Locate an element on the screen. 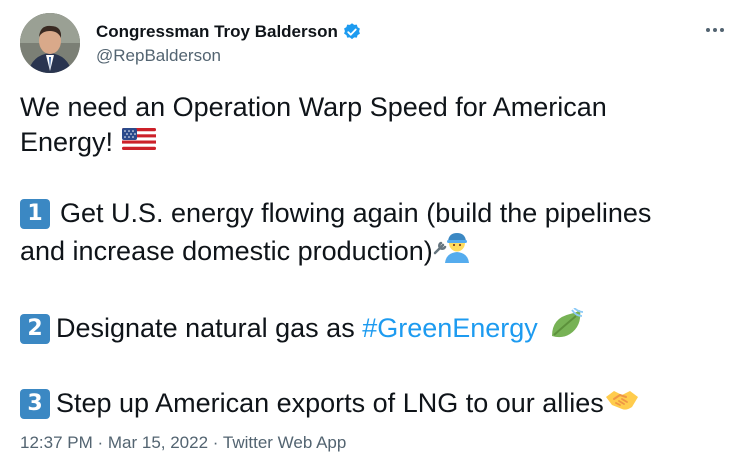 Image resolution: width=744 pixels, height=472 pixels. author-handle: @RepBalderson is located at coordinates (229, 56).